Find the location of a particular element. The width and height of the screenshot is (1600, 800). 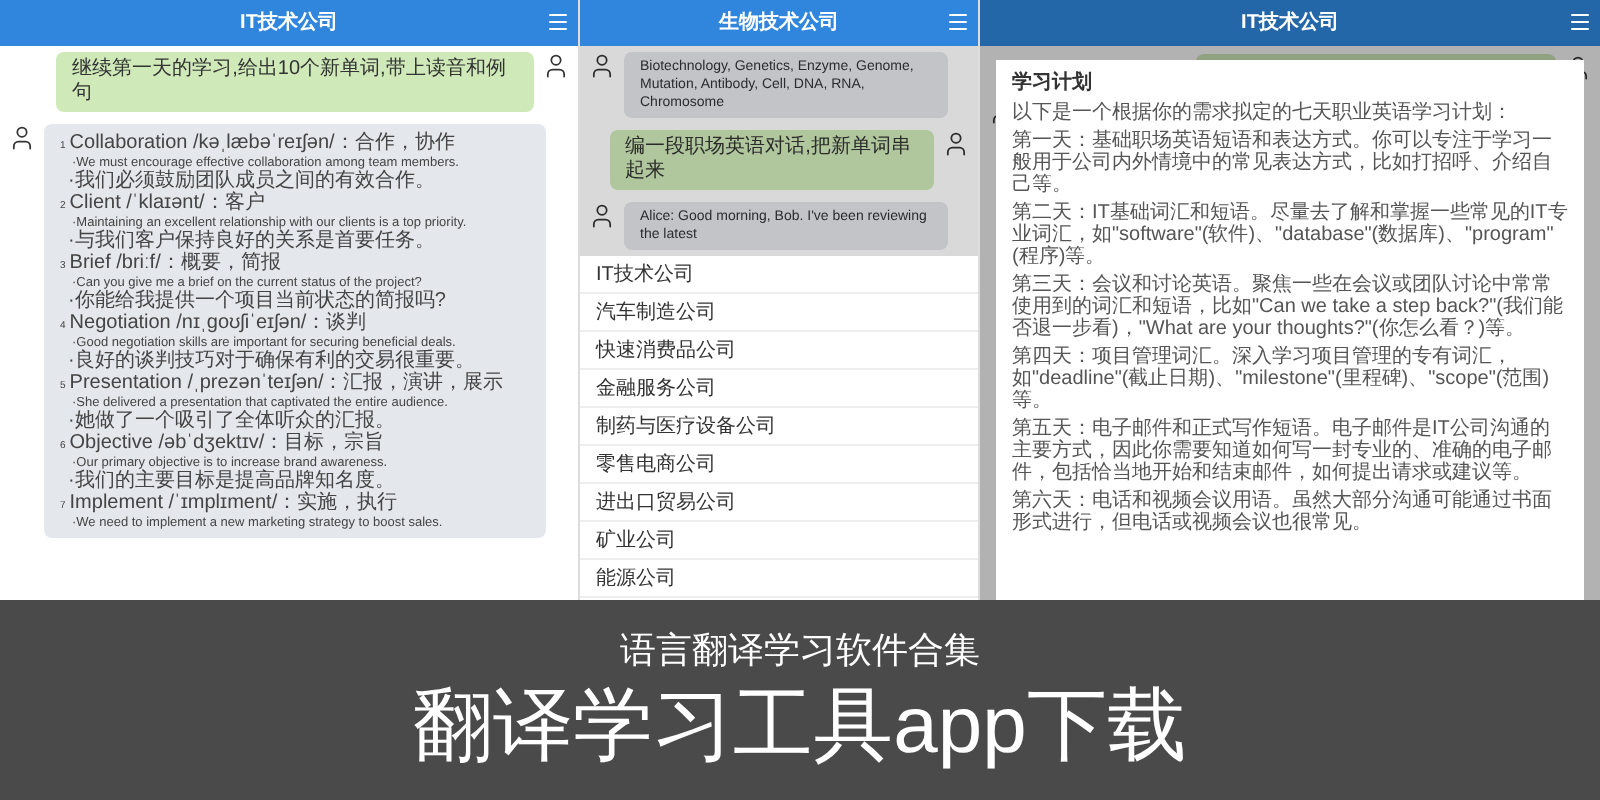

vocab-word: Client /ˈklaɪənt/：客户 is located at coordinates (167, 203).